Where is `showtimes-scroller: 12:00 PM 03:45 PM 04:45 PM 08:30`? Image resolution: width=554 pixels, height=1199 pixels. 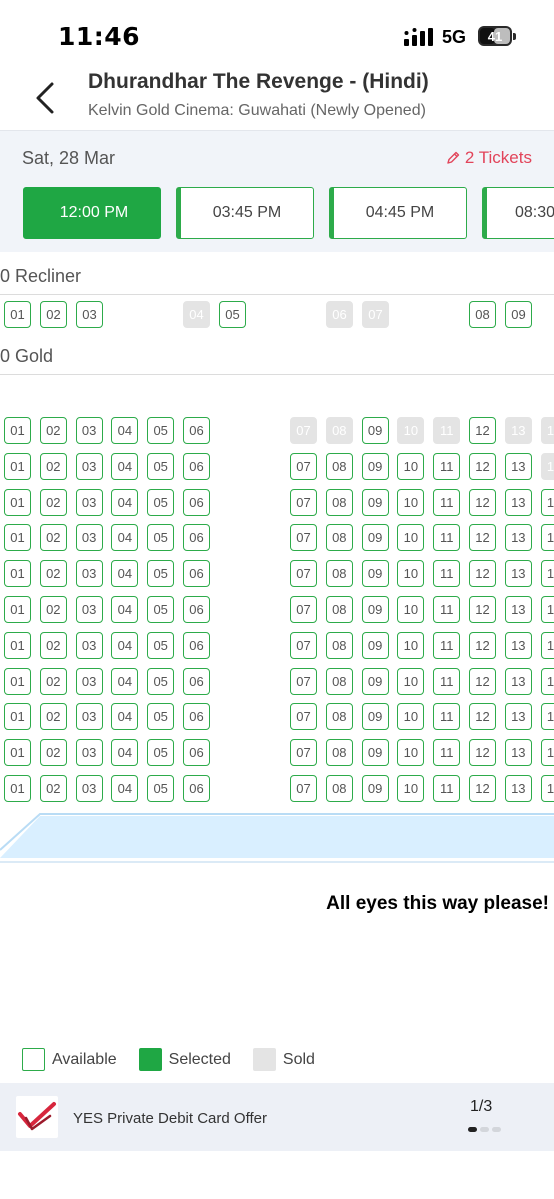
showtimes-scroller: 12:00 PM 03:45 PM 04:45 PM 08:30 is located at coordinates (277, 215).